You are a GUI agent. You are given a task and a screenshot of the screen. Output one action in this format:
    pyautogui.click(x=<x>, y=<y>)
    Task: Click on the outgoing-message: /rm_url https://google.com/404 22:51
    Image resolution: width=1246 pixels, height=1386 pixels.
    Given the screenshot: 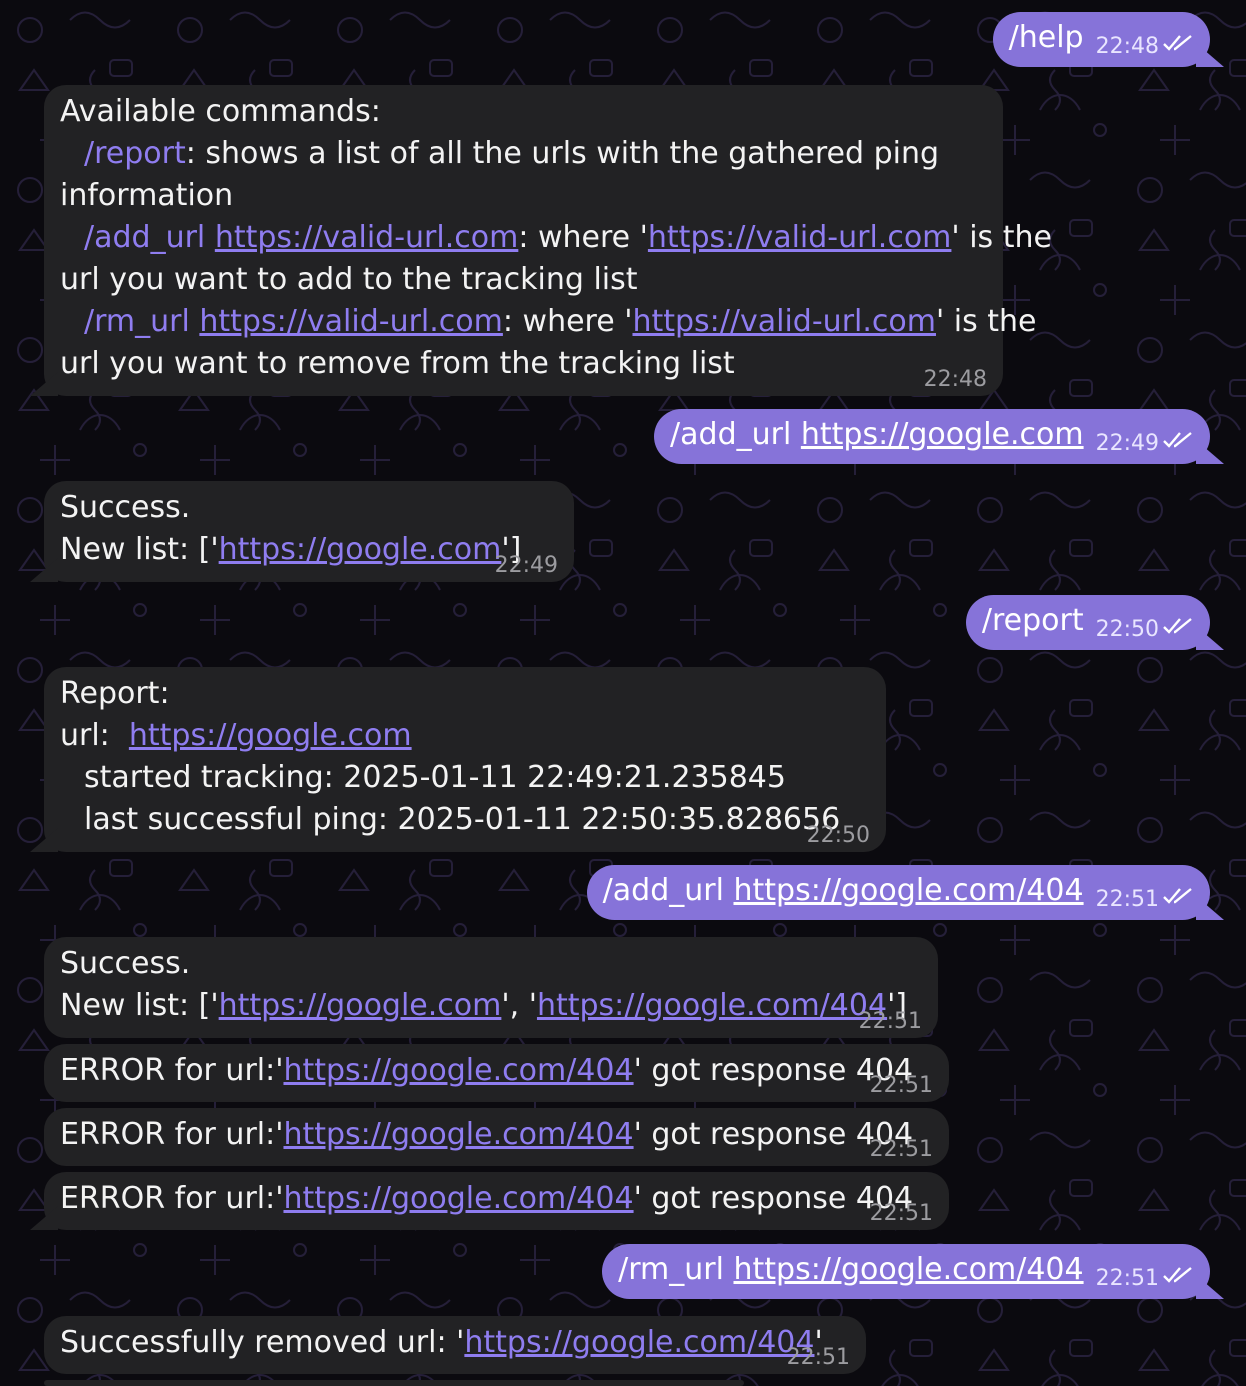 What is the action you would take?
    pyautogui.click(x=906, y=1271)
    